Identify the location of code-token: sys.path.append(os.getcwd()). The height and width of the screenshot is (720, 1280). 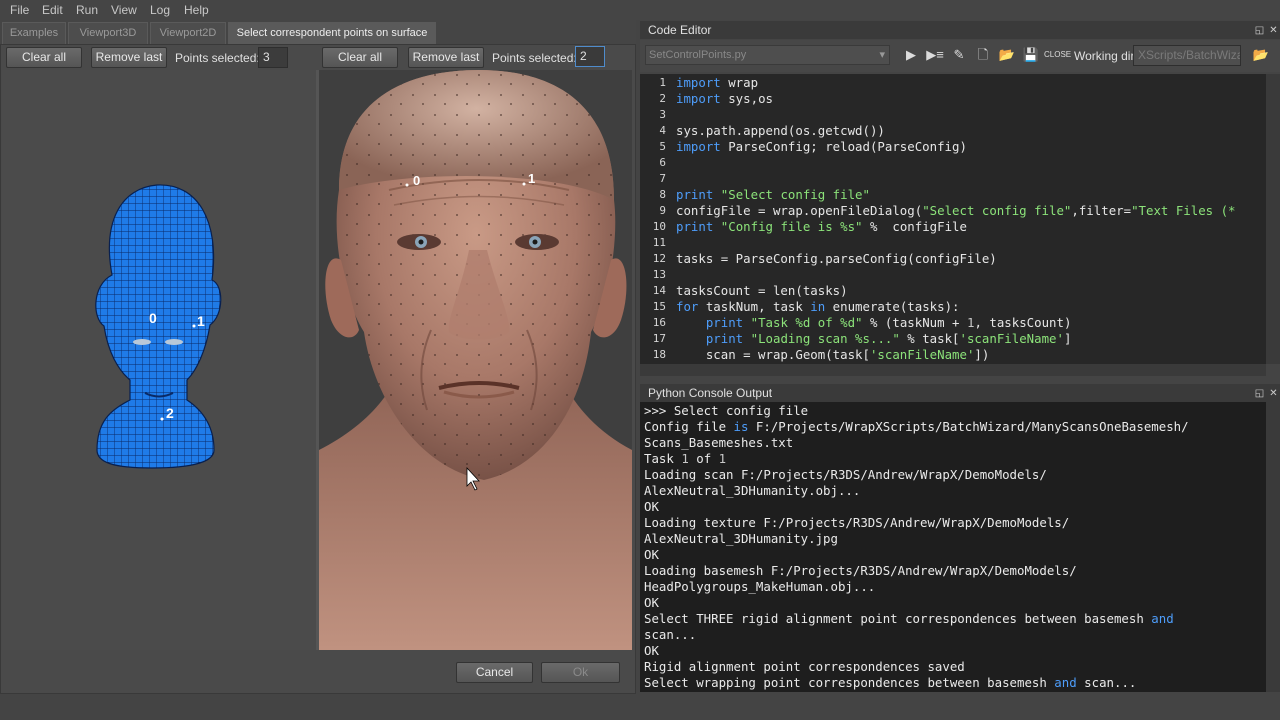
(780, 130).